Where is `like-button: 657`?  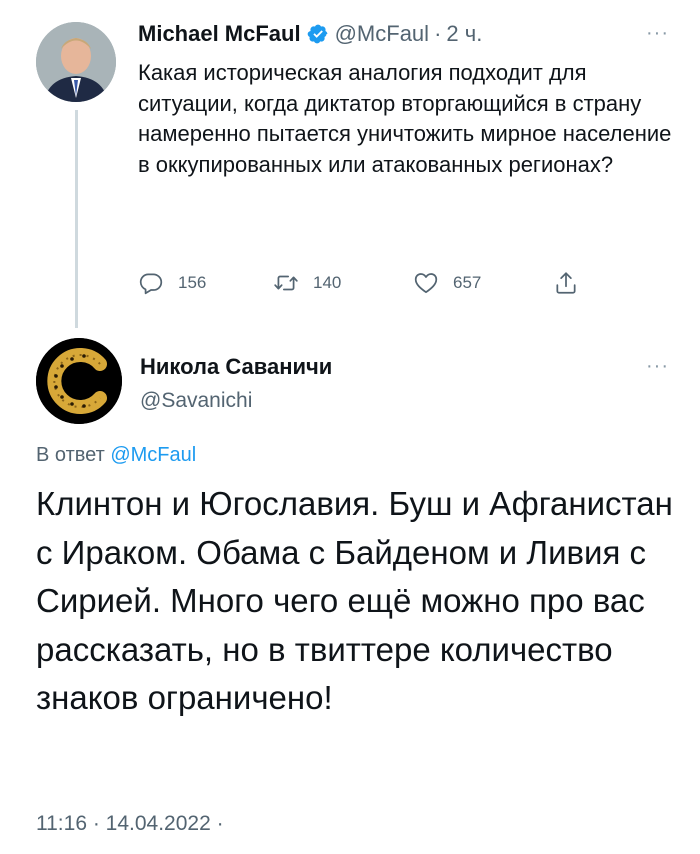
like-button: 657 is located at coordinates (483, 283).